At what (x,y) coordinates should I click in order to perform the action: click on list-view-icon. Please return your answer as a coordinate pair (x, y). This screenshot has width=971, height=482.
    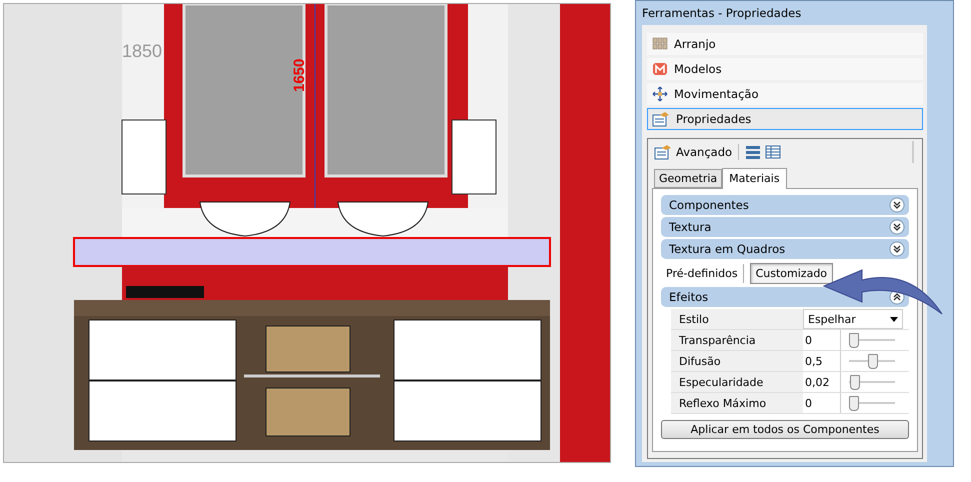
    Looking at the image, I should click on (753, 152).